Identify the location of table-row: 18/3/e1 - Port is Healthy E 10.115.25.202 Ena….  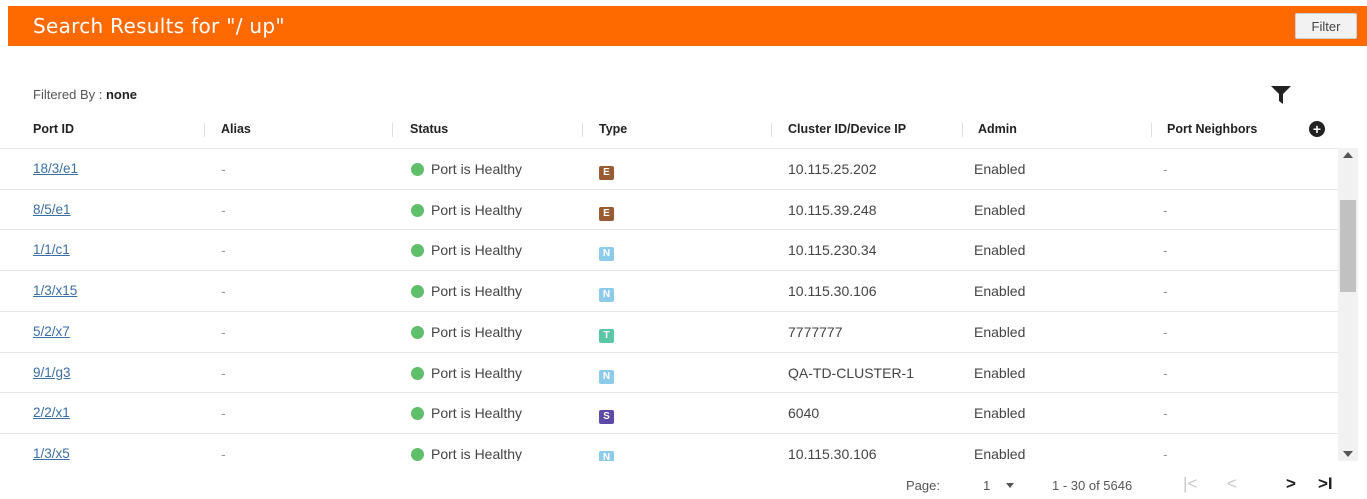
(669, 168).